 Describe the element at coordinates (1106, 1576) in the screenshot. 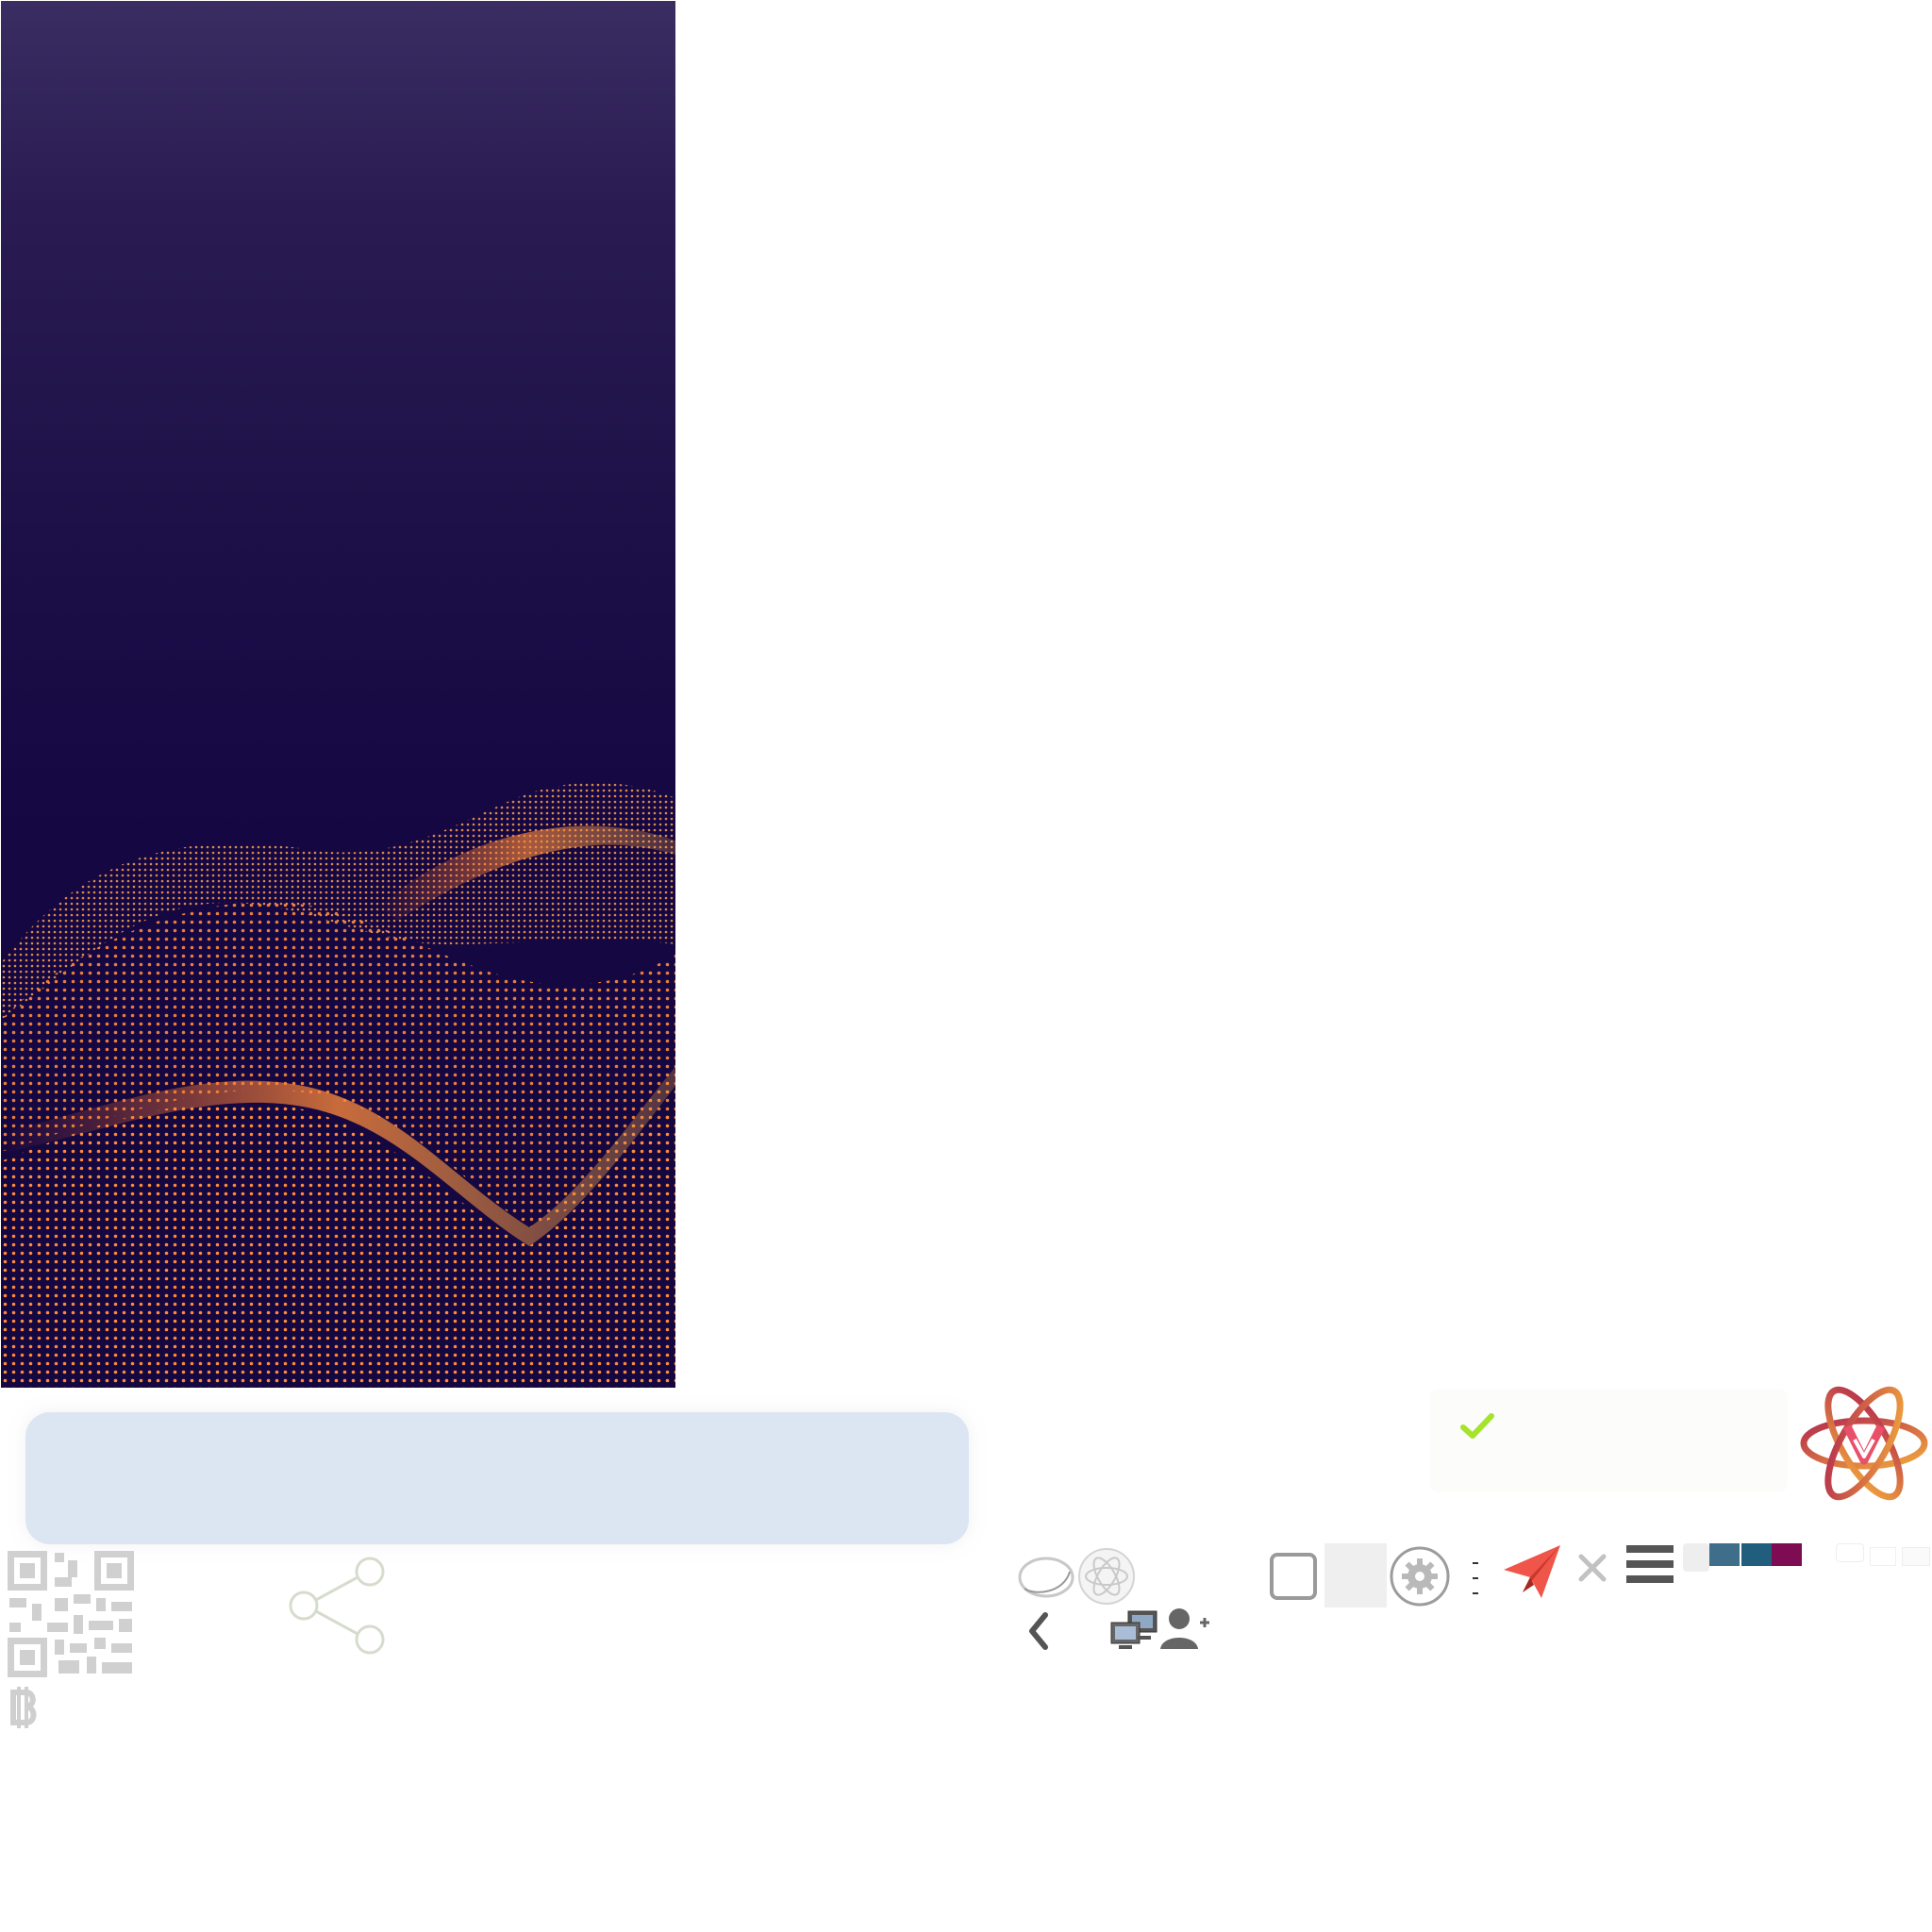

I see `atom-icon` at that location.